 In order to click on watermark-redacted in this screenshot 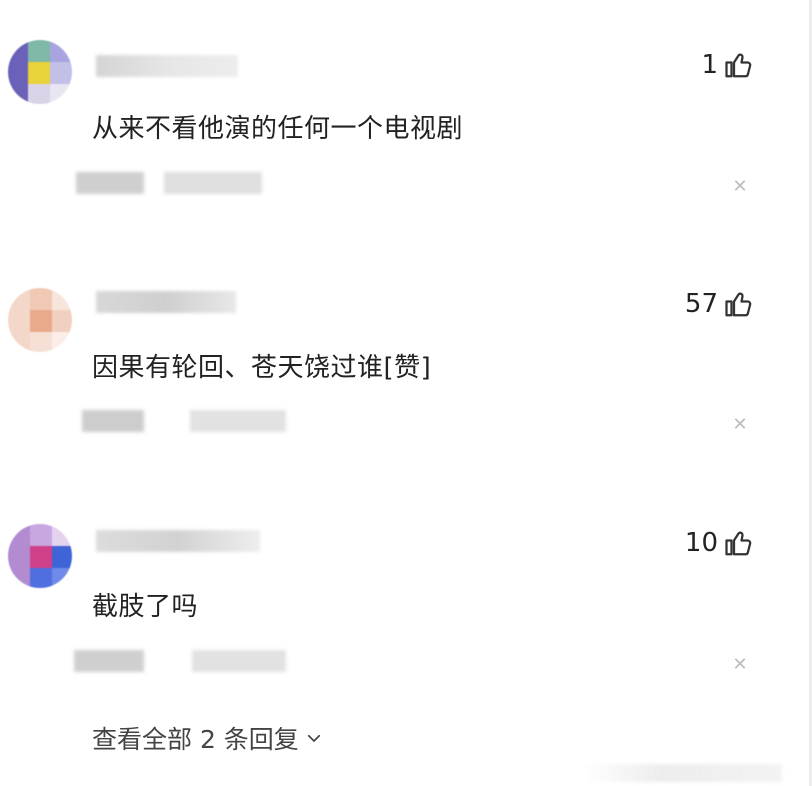, I will do `click(682, 773)`.